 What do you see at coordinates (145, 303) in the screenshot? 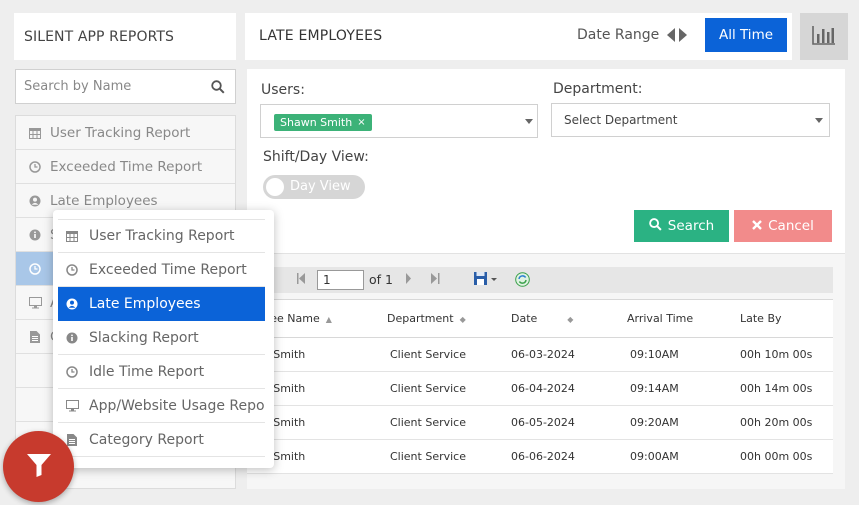
I see `menu-item-label: Late Employees` at bounding box center [145, 303].